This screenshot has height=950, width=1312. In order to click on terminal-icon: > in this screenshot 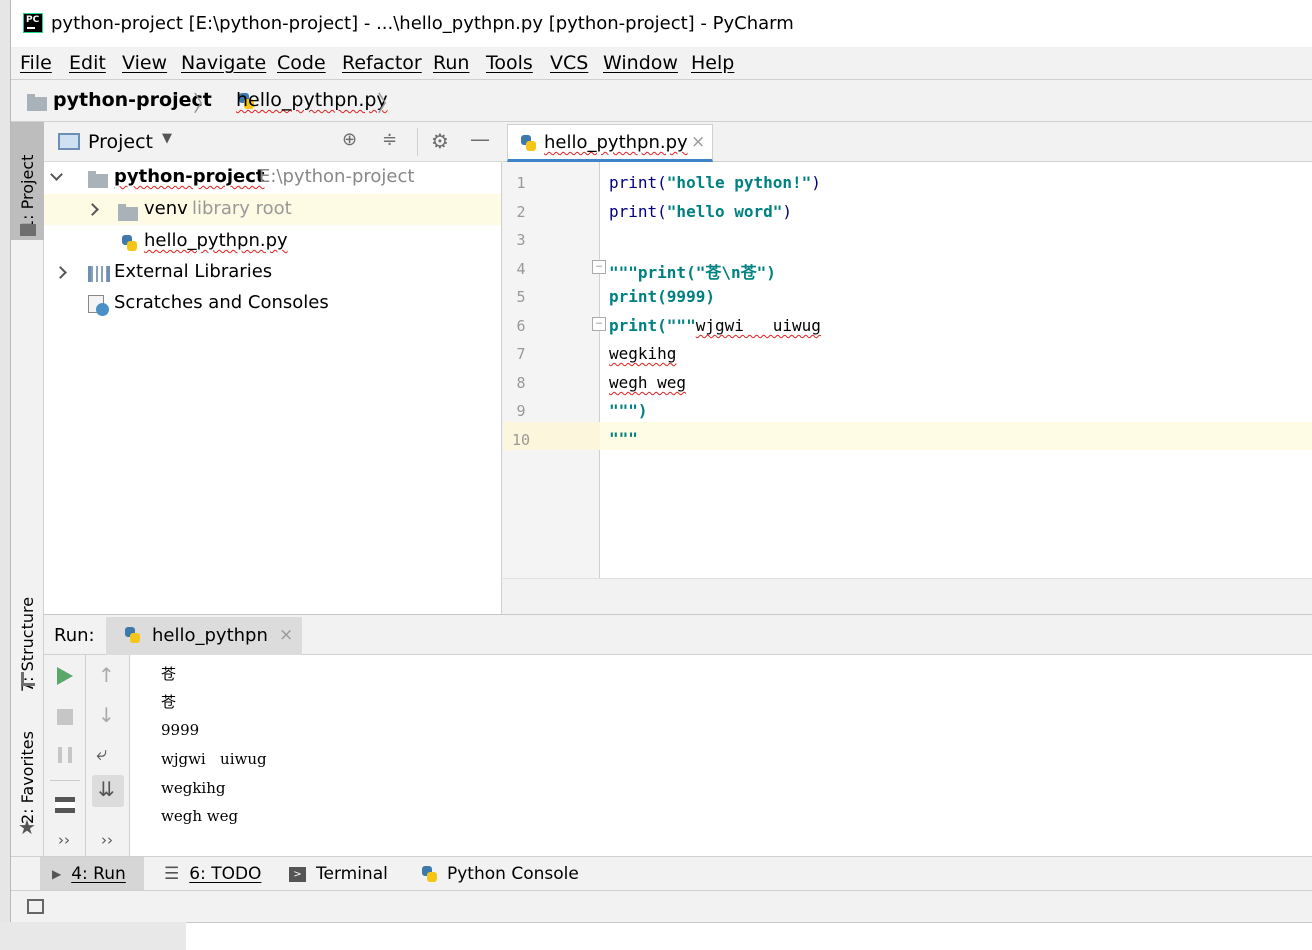, I will do `click(297, 874)`.